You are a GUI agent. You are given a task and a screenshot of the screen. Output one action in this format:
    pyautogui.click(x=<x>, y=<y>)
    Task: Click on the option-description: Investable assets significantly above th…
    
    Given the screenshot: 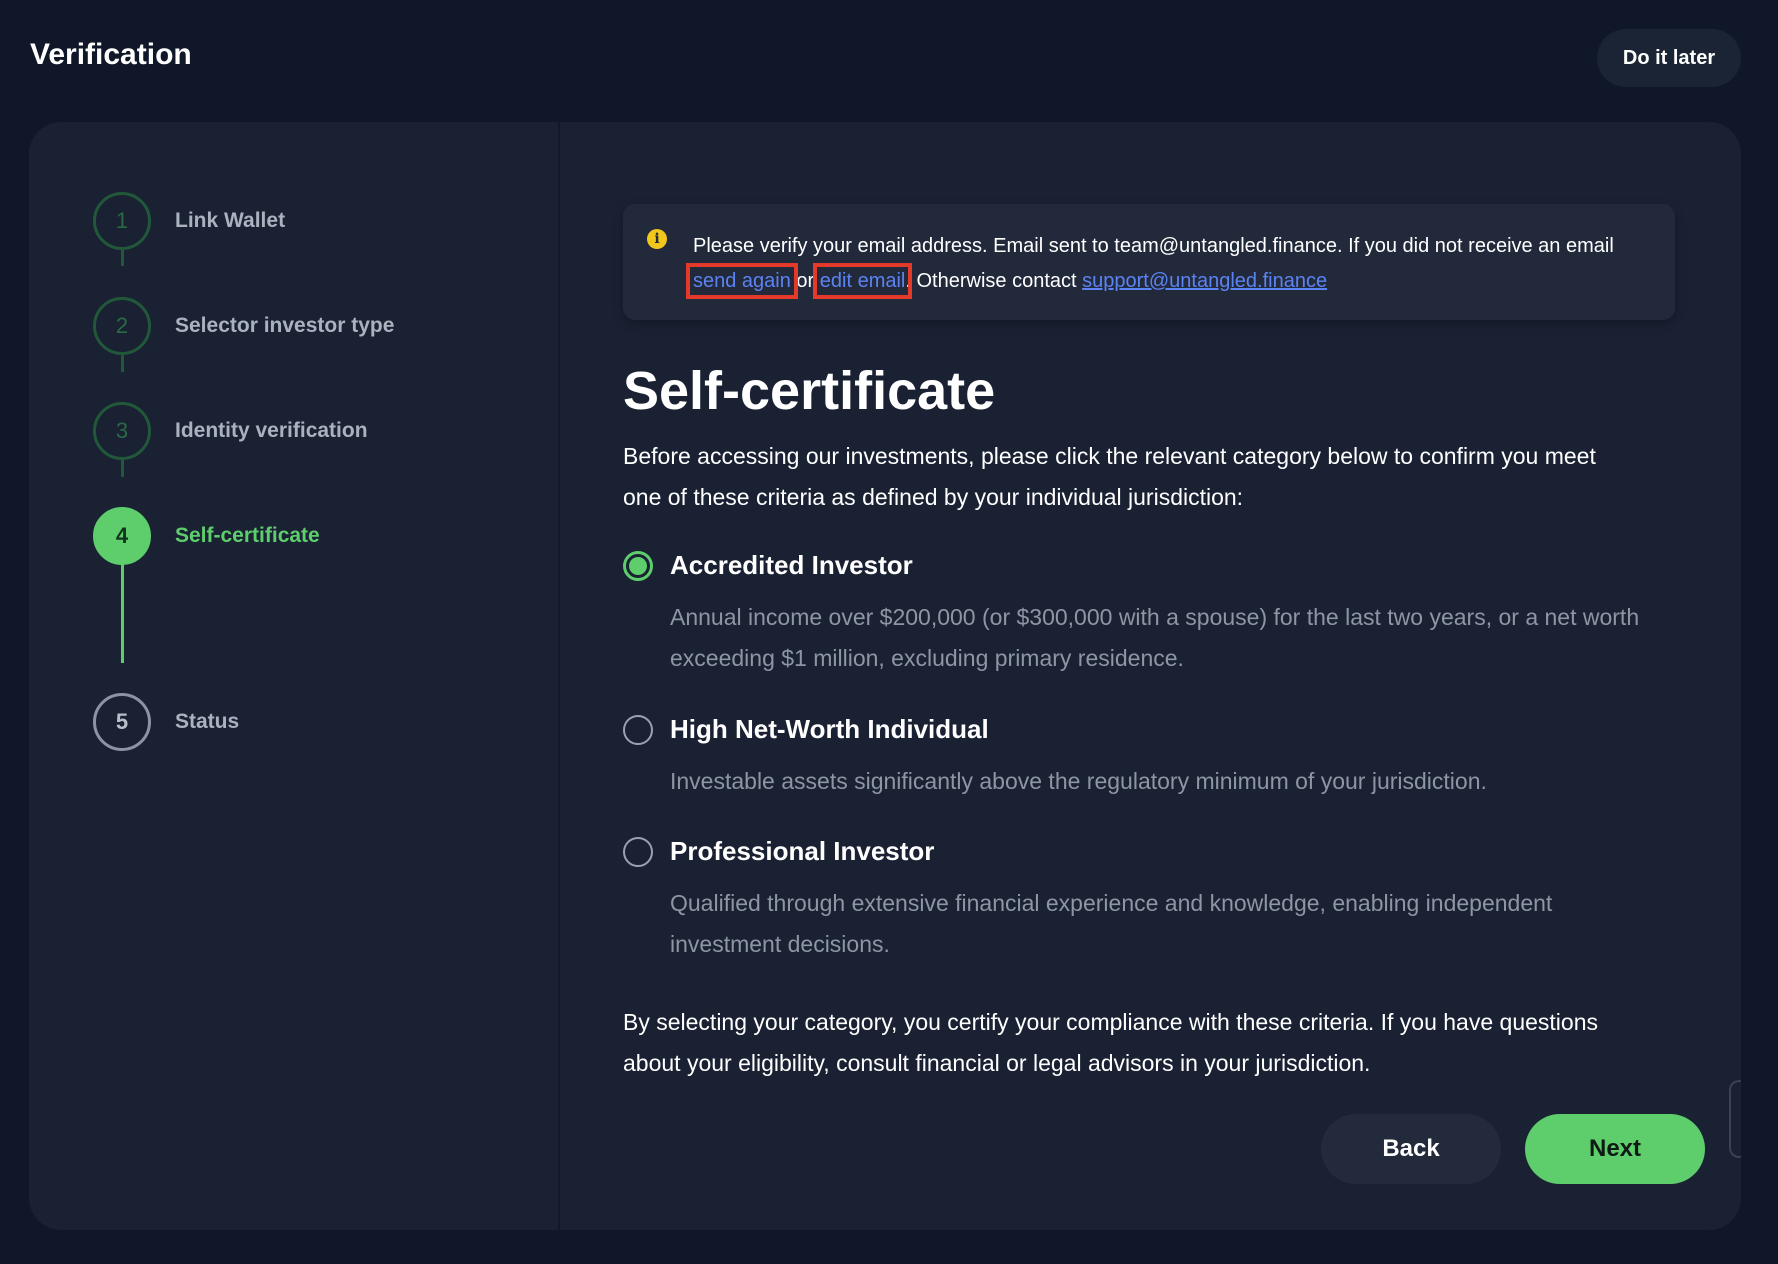 What is the action you would take?
    pyautogui.click(x=1078, y=781)
    